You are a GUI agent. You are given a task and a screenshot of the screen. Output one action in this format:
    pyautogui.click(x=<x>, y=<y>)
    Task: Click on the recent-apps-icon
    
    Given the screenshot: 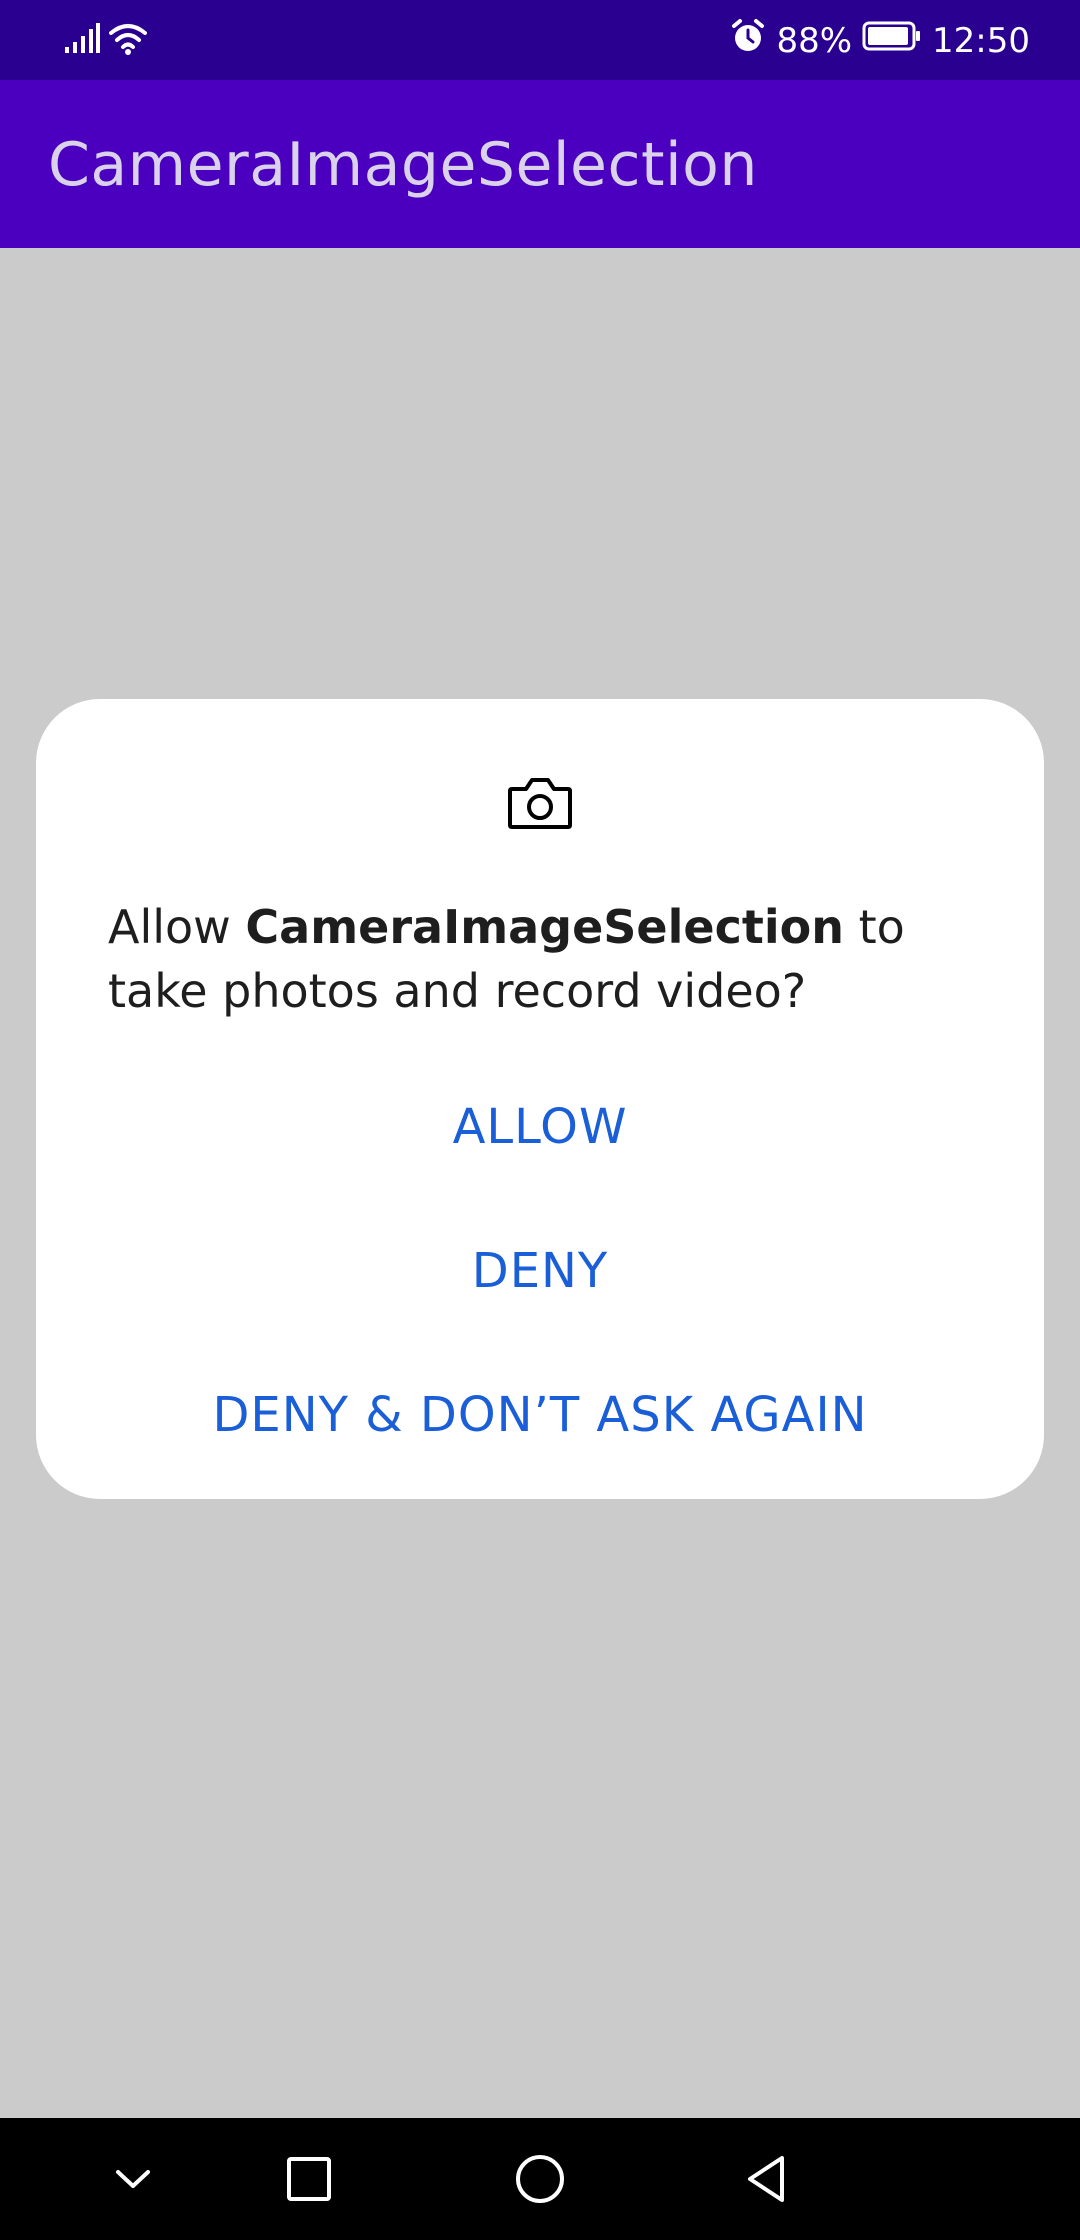 What is the action you would take?
    pyautogui.click(x=309, y=2179)
    